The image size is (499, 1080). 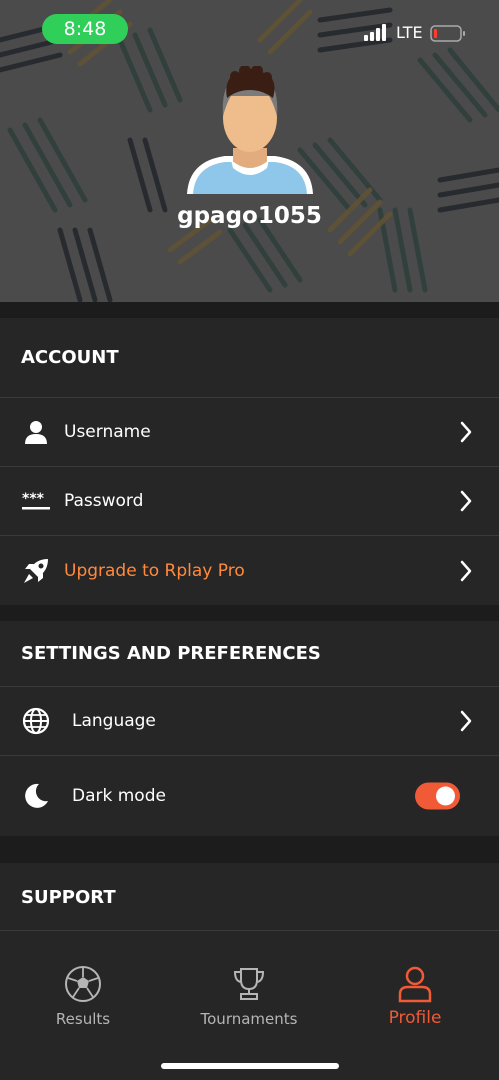 I want to click on rocket-icon, so click(x=36, y=570).